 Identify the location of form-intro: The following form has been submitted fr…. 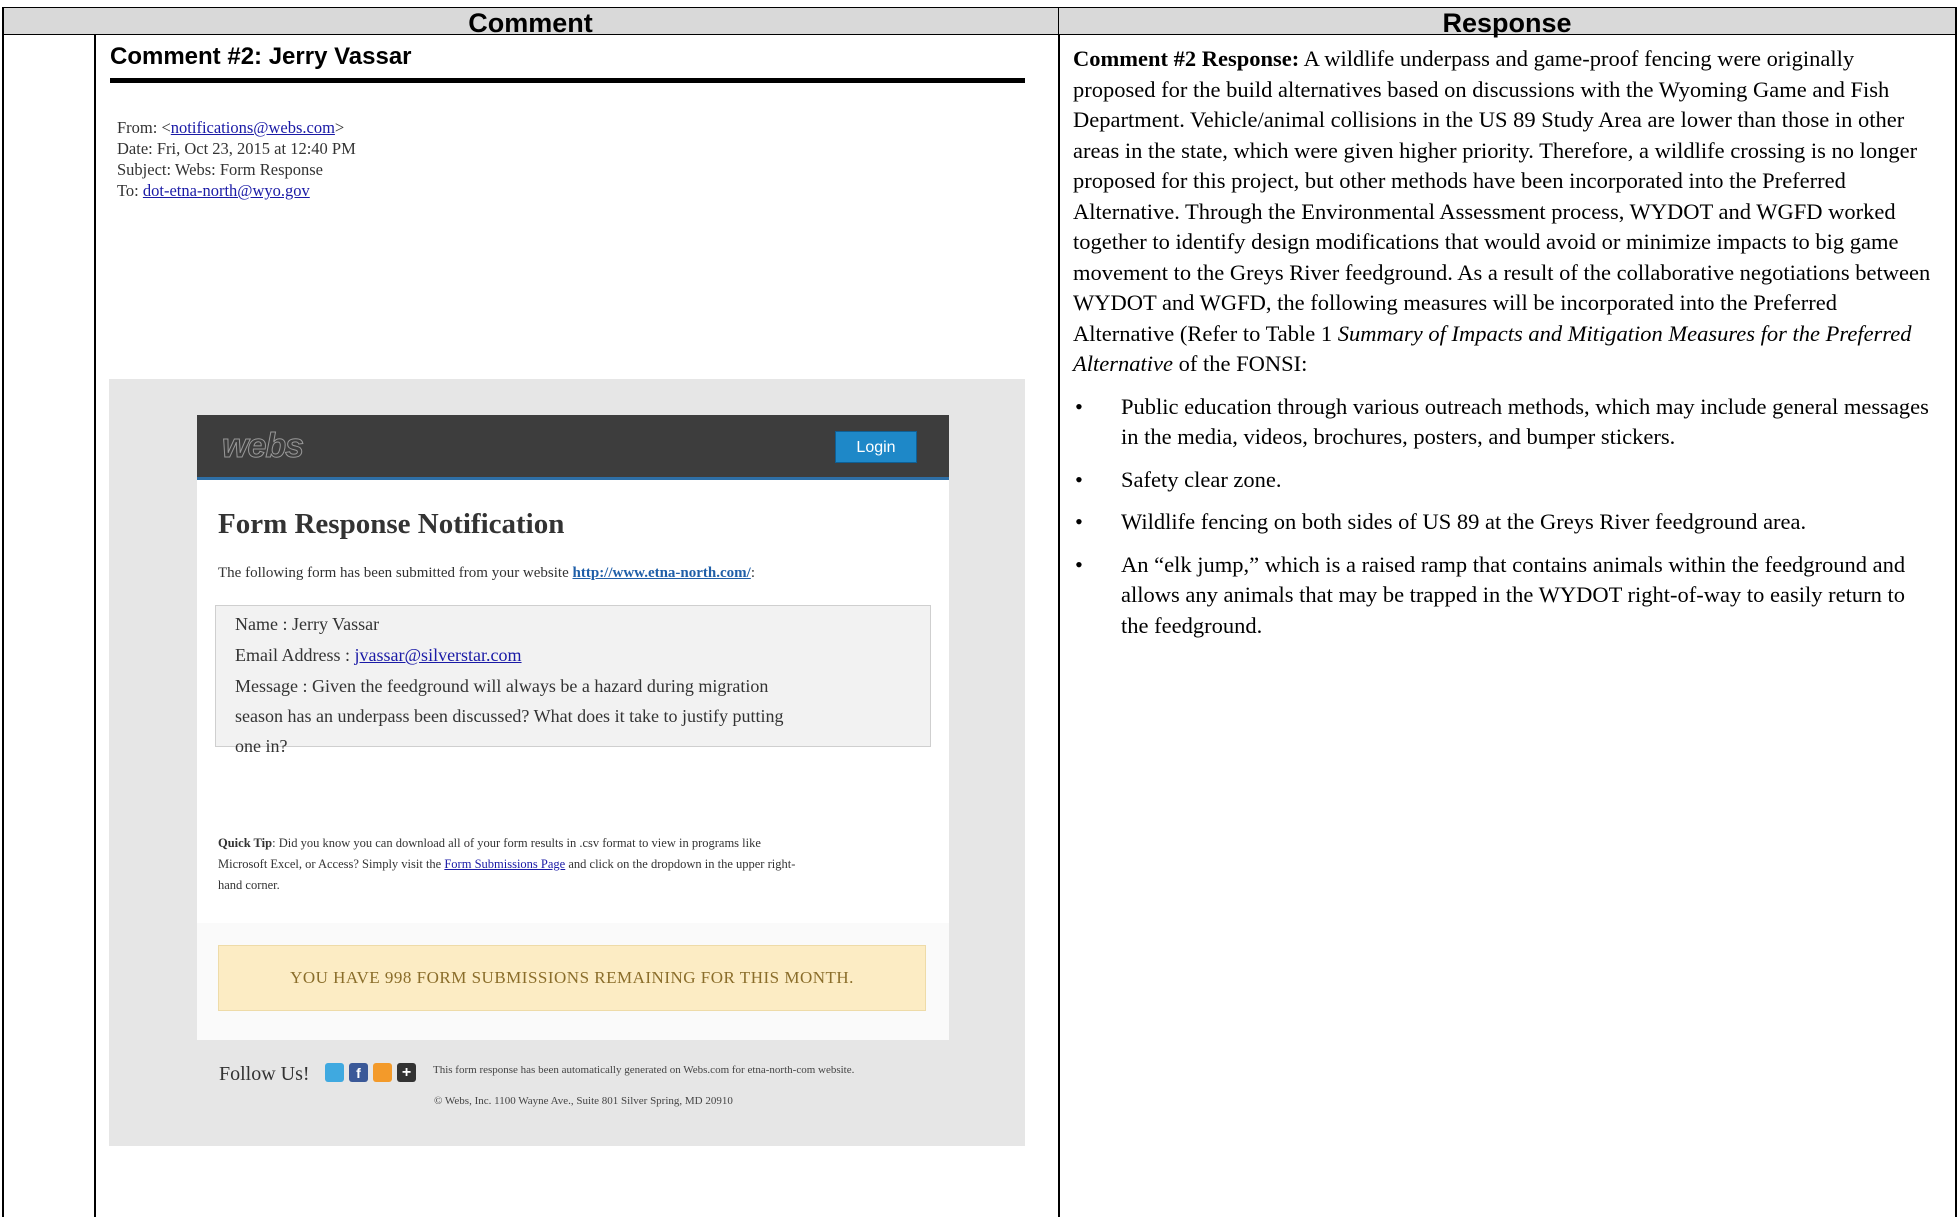
(487, 573).